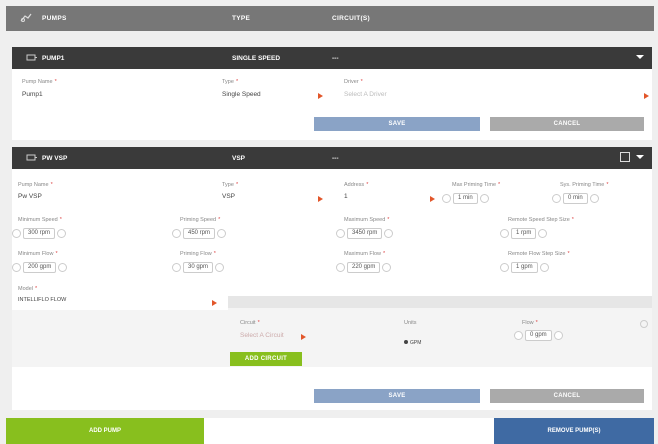 The image size is (658, 444). I want to click on add-circuit-button: ADD CIRCUIT, so click(266, 359).